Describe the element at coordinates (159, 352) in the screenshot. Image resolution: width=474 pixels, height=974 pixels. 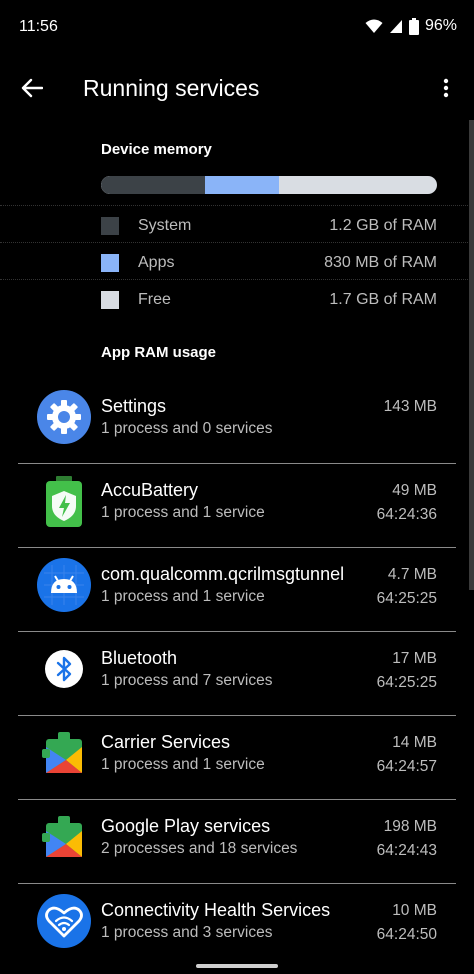
I see `app-ram-usage-title: App RAM usage` at that location.